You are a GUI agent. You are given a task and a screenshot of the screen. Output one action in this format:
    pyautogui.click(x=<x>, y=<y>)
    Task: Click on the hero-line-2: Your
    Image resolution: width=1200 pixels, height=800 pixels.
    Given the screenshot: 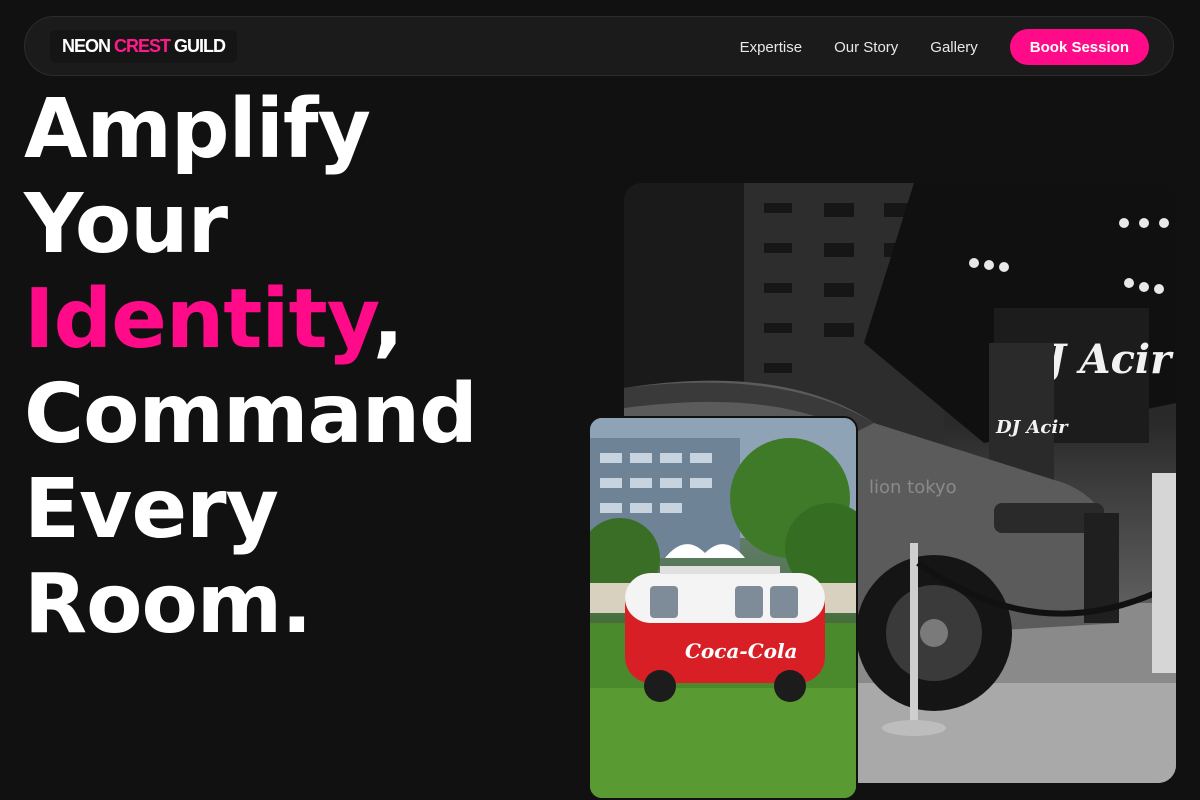 What is the action you would take?
    pyautogui.click(x=126, y=224)
    